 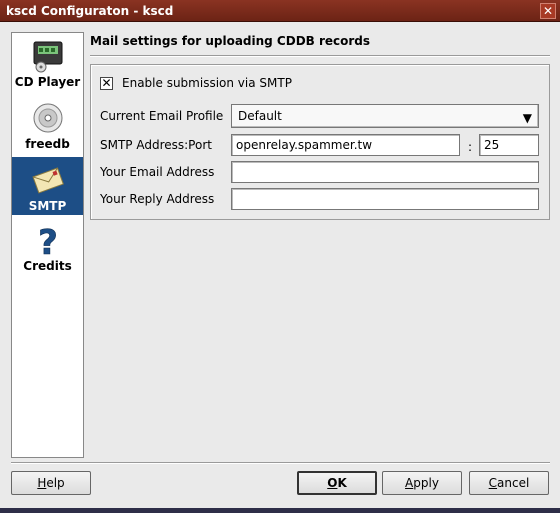 What do you see at coordinates (156, 145) in the screenshot?
I see `smtp-address-label: SMTP Address:Port` at bounding box center [156, 145].